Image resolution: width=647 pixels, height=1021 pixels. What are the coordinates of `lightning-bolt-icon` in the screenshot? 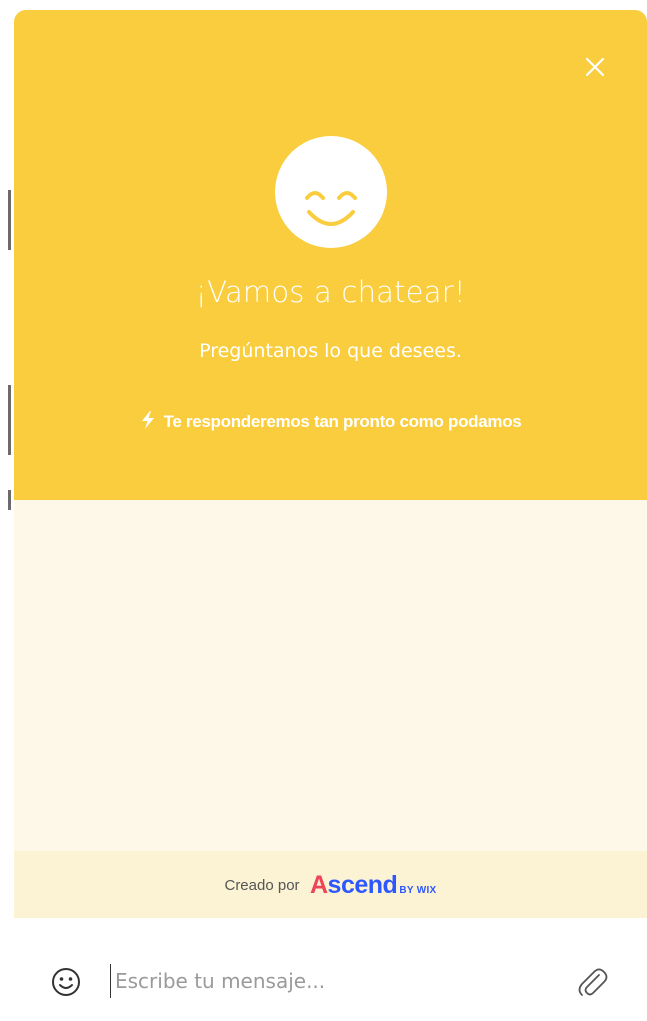 It's located at (147, 420).